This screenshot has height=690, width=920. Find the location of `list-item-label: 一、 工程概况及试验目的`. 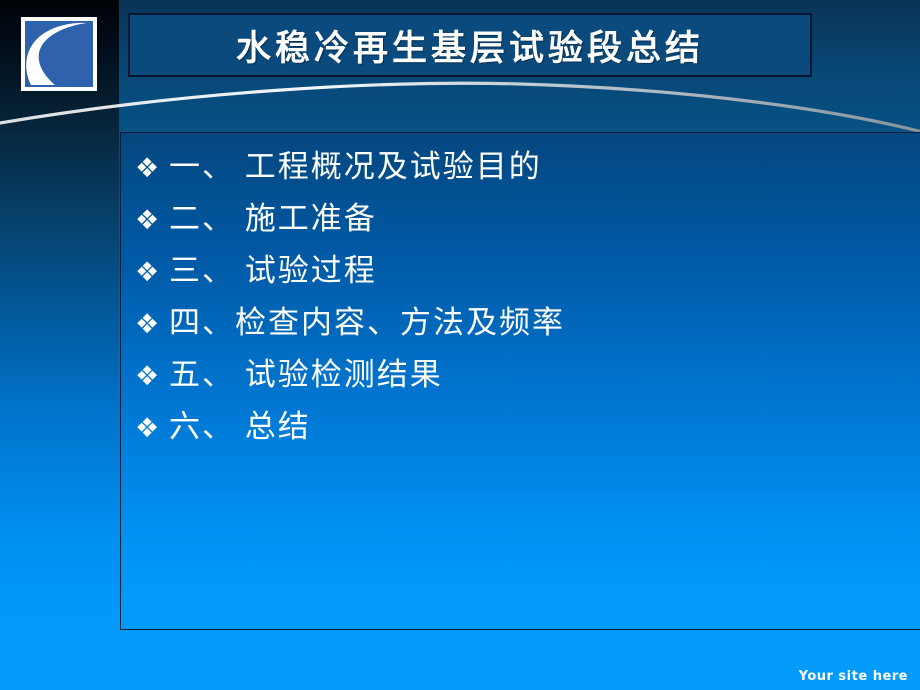

list-item-label: 一、 工程概况及试验目的 is located at coordinates (355, 166).